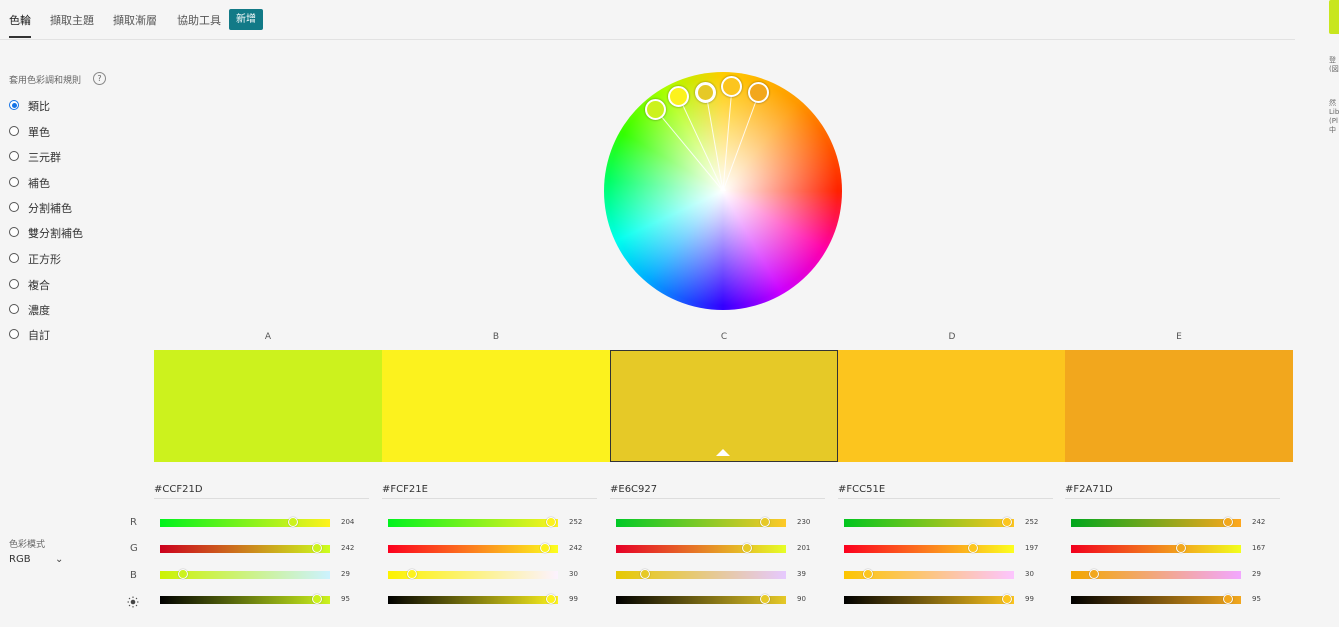 The image size is (1339, 627). Describe the element at coordinates (246, 19) in the screenshot. I see `new-button: 新增` at that location.